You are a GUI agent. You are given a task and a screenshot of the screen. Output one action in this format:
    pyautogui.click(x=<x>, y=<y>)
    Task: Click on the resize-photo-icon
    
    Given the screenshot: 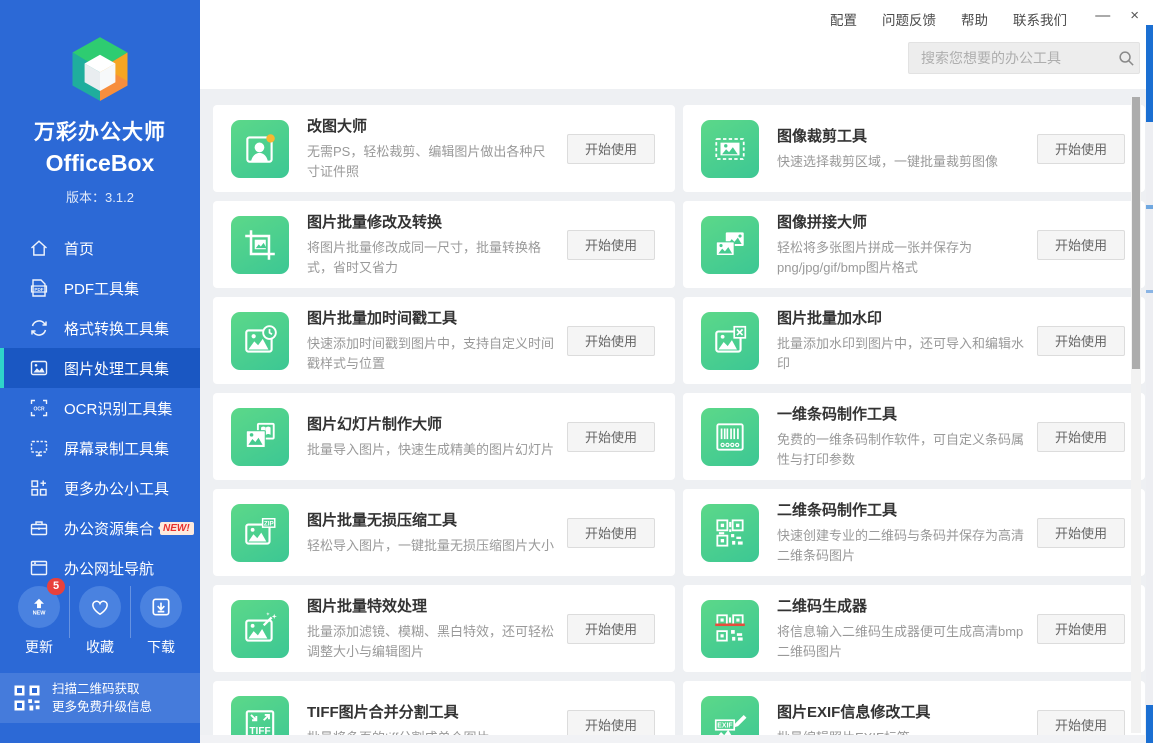 What is the action you would take?
    pyautogui.click(x=260, y=244)
    